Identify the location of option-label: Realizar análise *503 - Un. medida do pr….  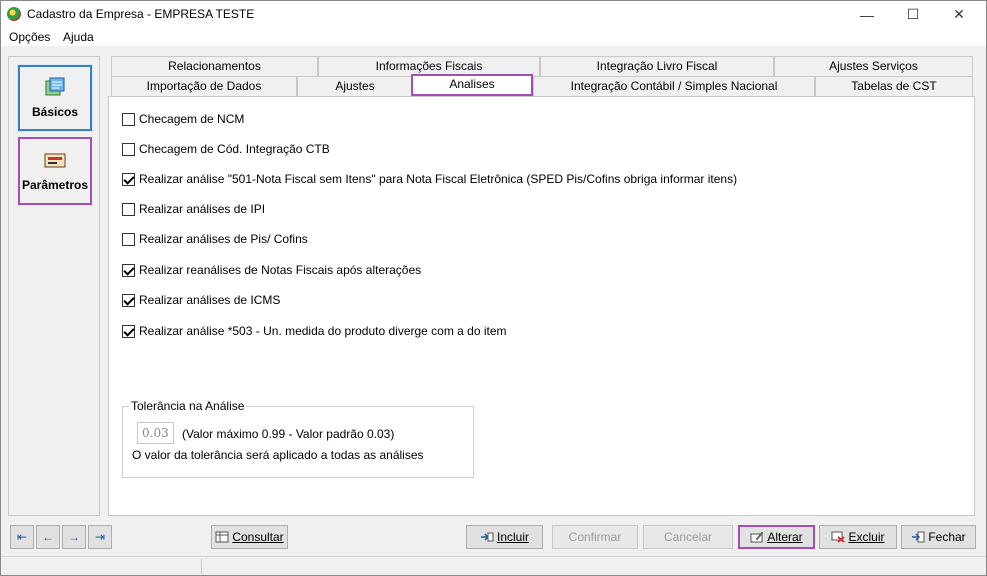
(323, 331).